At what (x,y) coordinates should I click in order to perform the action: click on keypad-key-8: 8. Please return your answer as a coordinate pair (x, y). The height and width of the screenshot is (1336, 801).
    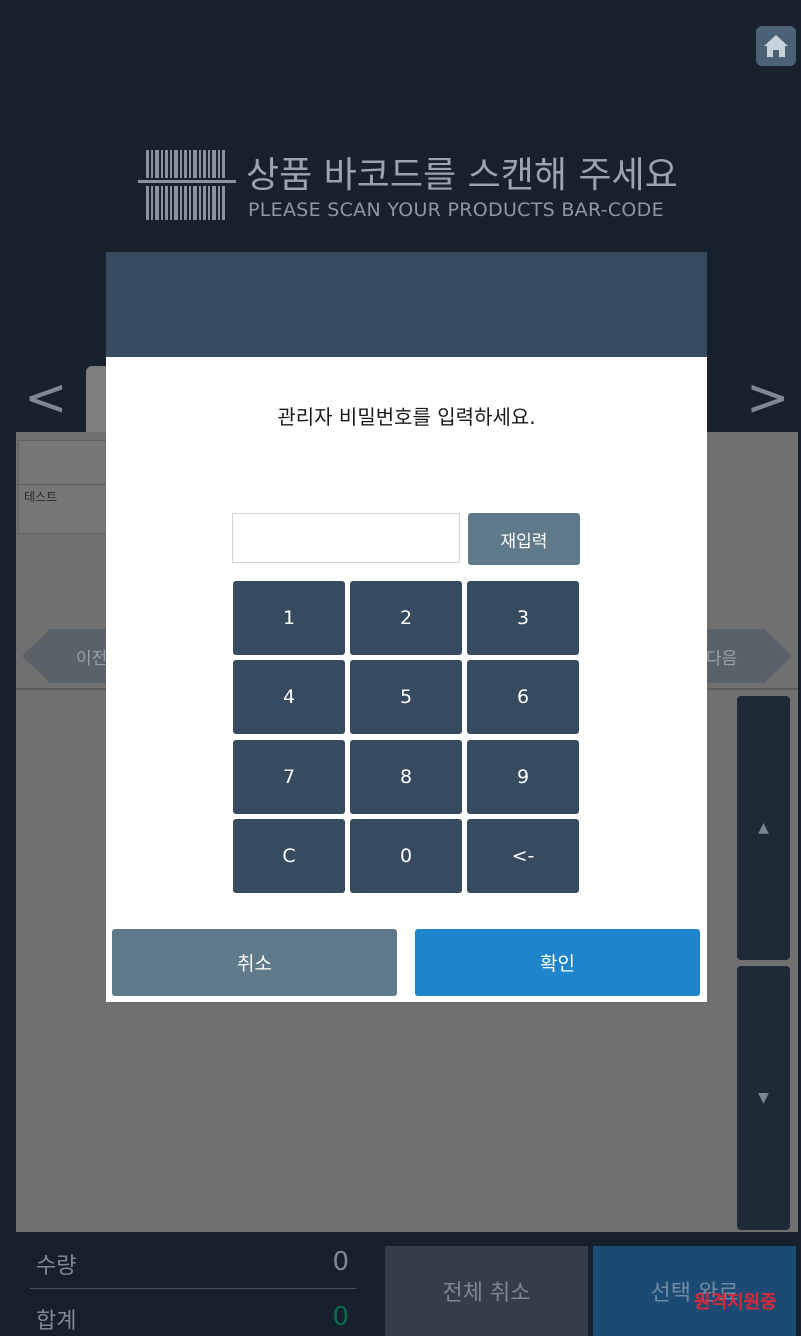
    Looking at the image, I should click on (406, 777).